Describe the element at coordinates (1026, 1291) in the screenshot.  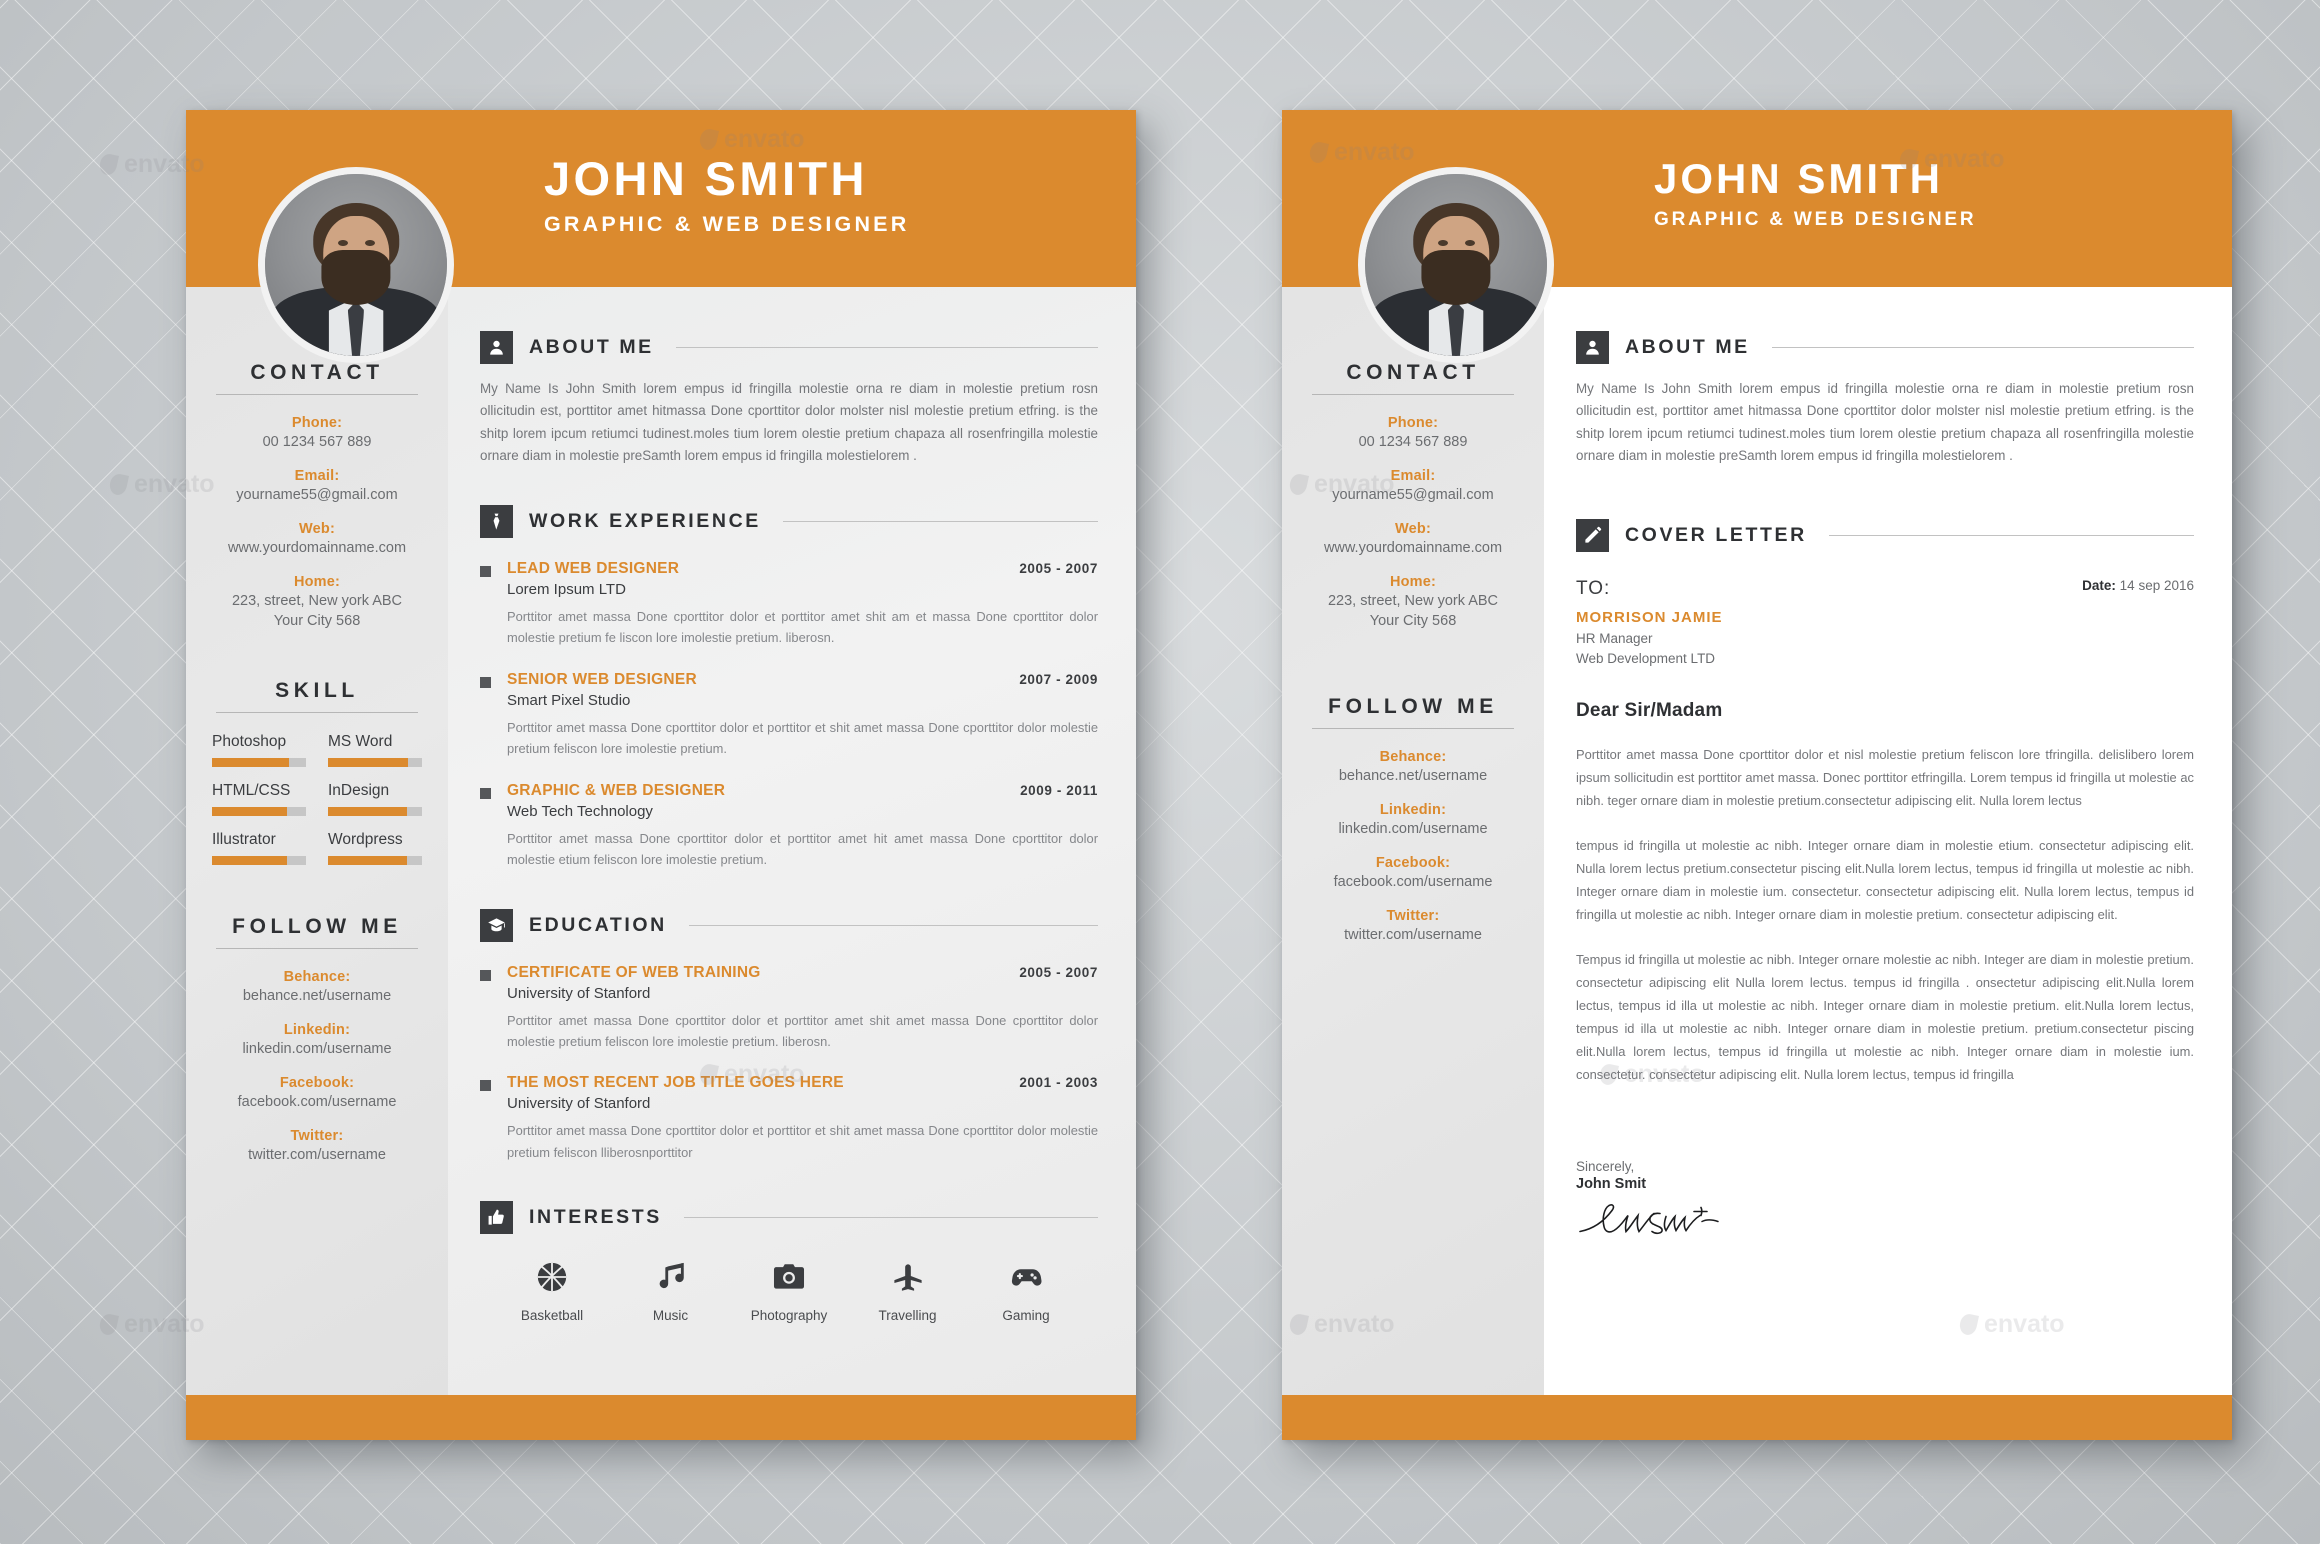
I see `interest-item: Gaming` at that location.